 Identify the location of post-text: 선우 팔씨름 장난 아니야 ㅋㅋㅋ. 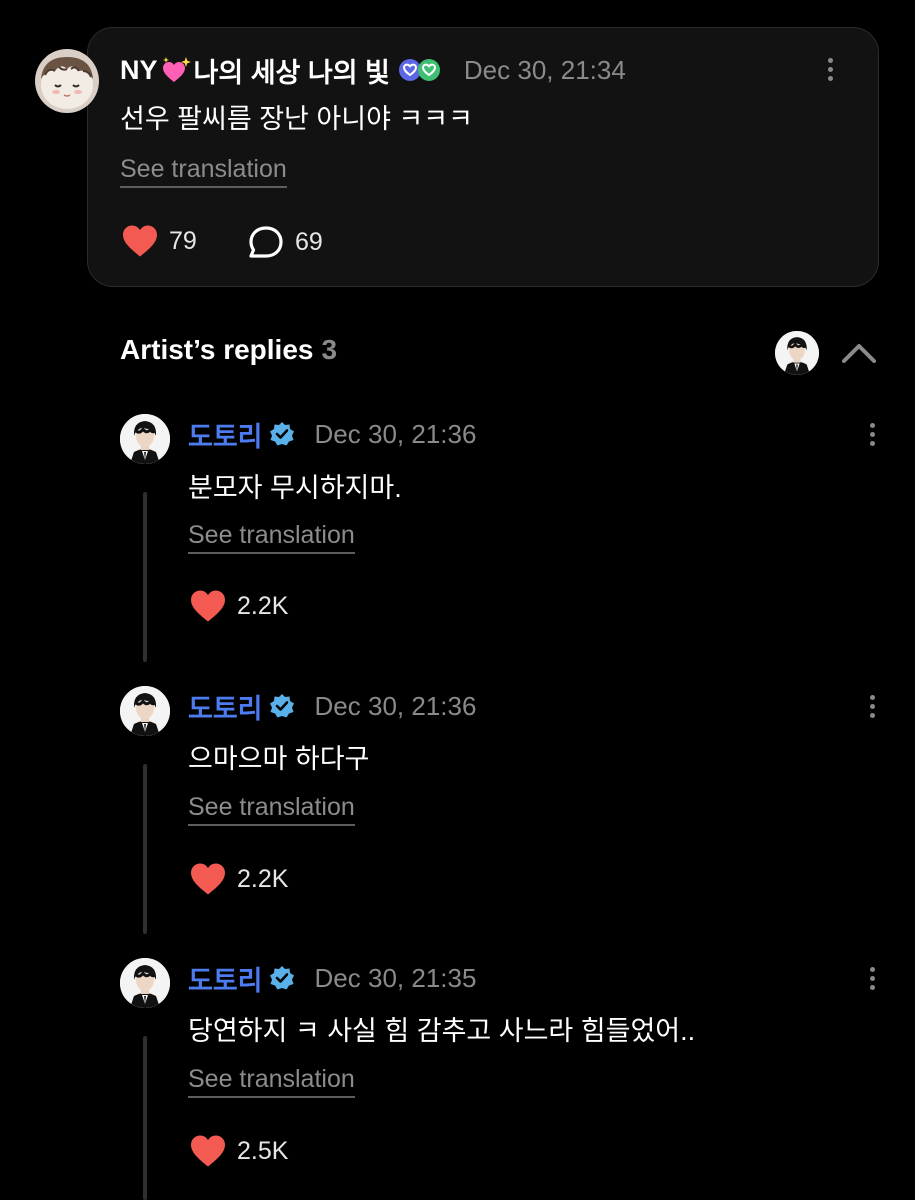
(296, 119).